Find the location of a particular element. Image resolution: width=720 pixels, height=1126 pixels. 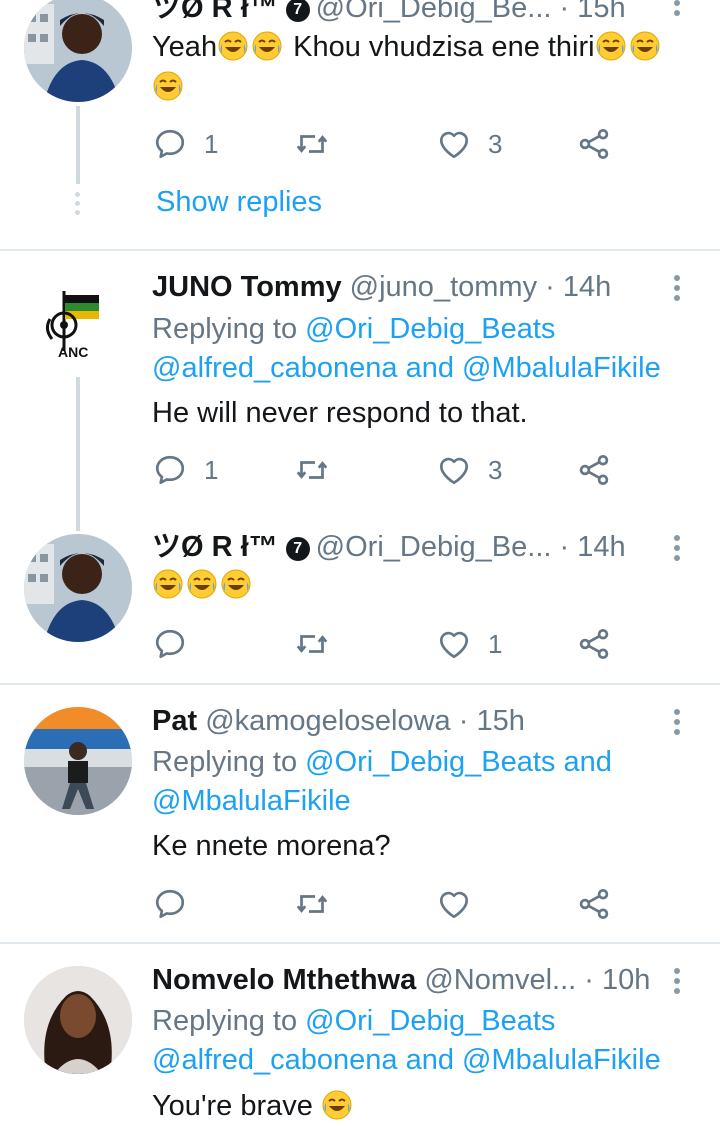

like-button is located at coordinates (454, 904).